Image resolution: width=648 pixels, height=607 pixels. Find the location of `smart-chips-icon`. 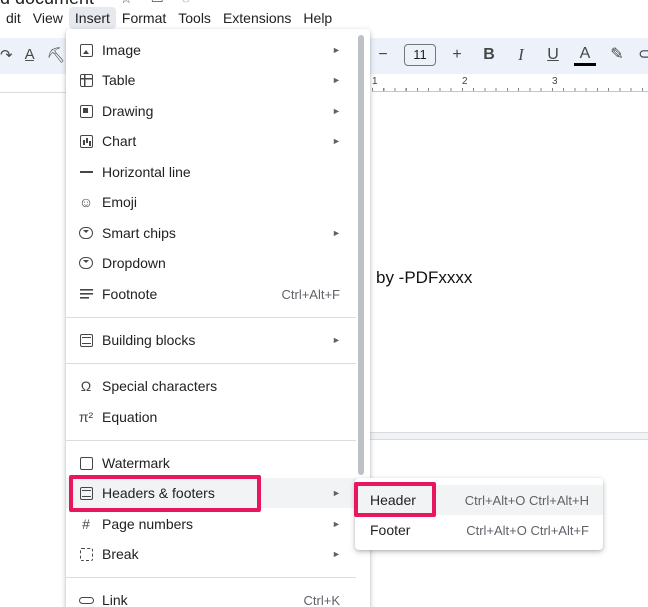

smart-chips-icon is located at coordinates (86, 233).